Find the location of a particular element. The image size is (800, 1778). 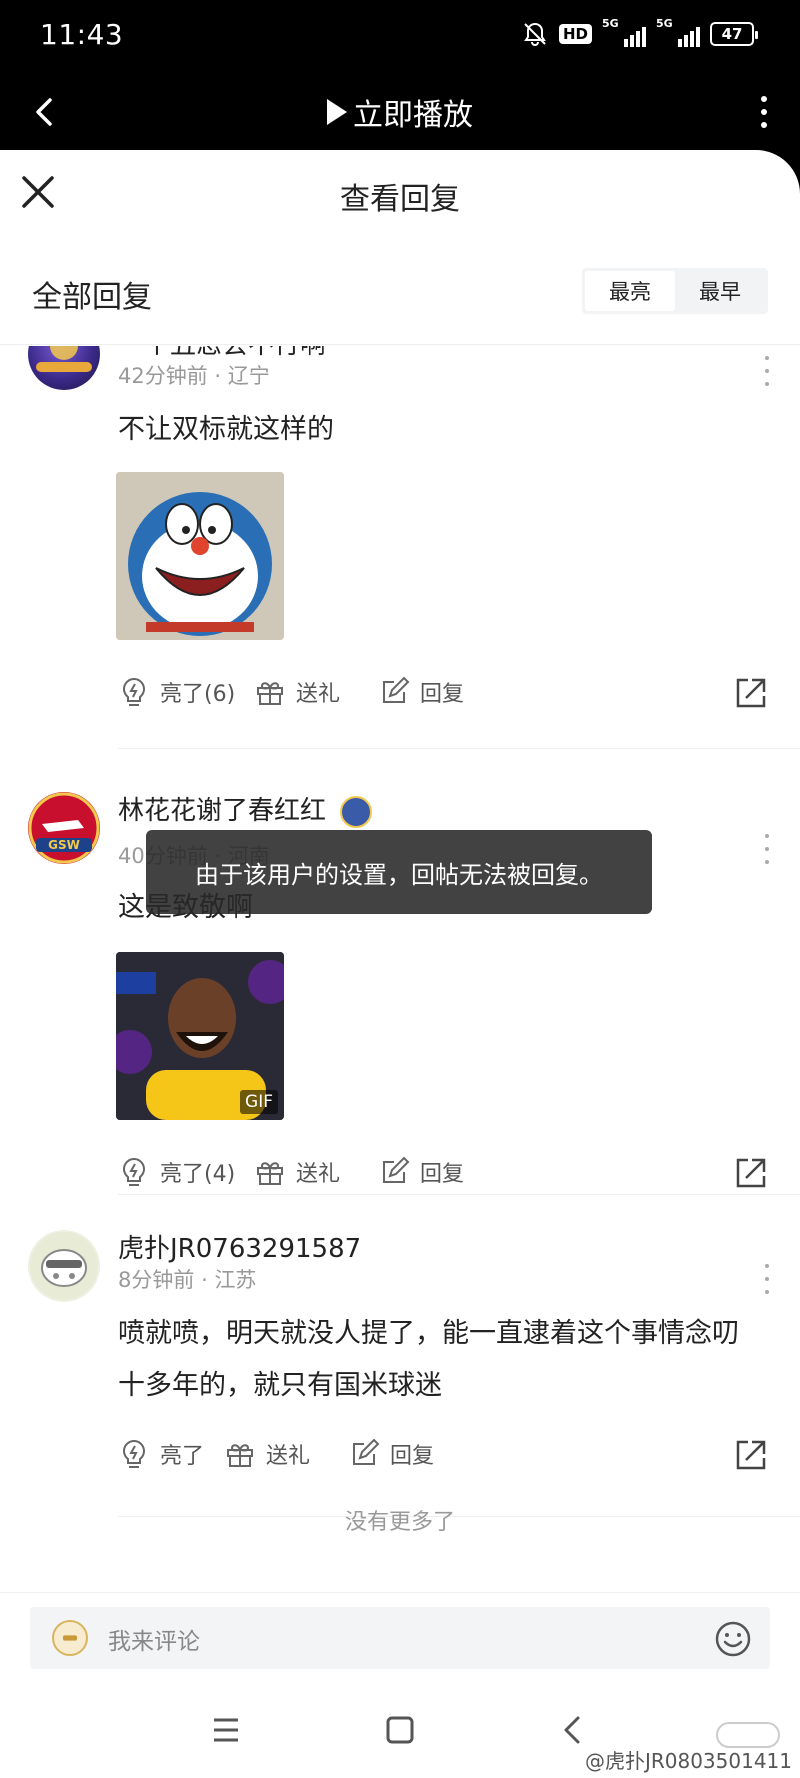

status-bar: 11:43 HD 5G 5G 47 is located at coordinates (400, 36).